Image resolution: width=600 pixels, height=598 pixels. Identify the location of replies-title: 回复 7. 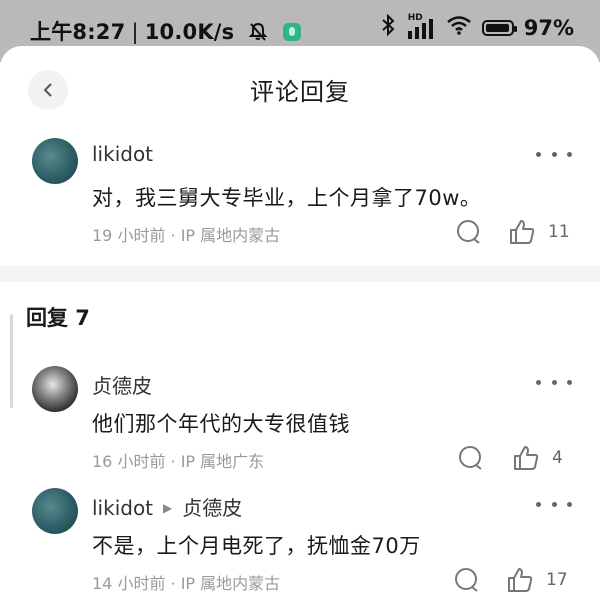
(58, 318).